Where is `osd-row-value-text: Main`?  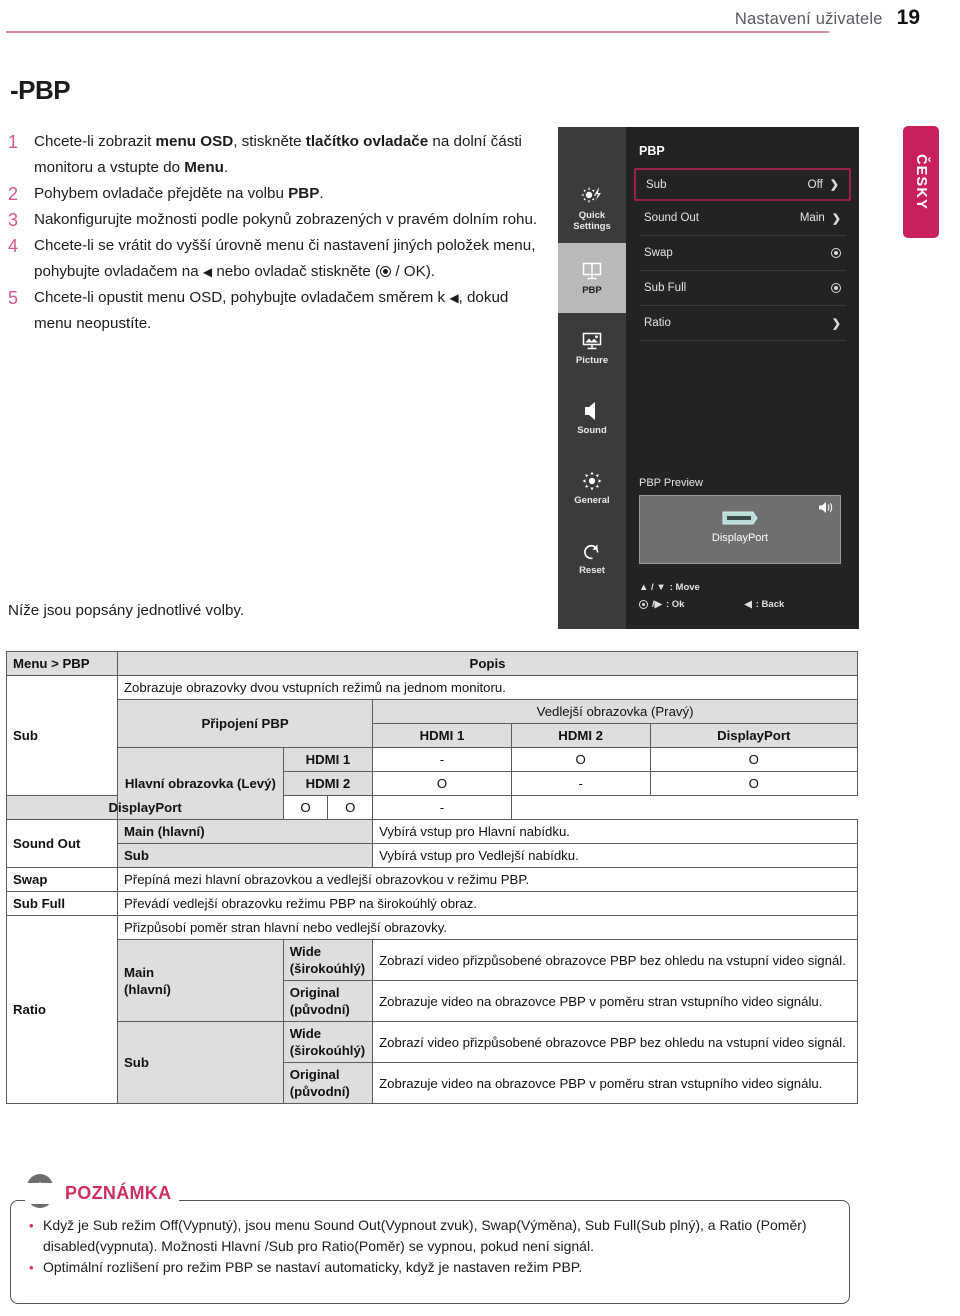 osd-row-value-text: Main is located at coordinates (812, 218).